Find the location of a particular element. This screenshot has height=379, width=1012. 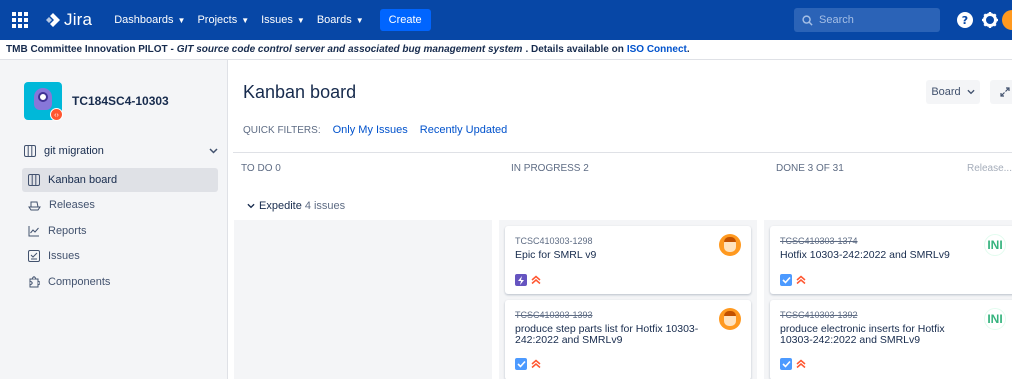

issue-key: TCSC410303-1392 is located at coordinates (819, 315).